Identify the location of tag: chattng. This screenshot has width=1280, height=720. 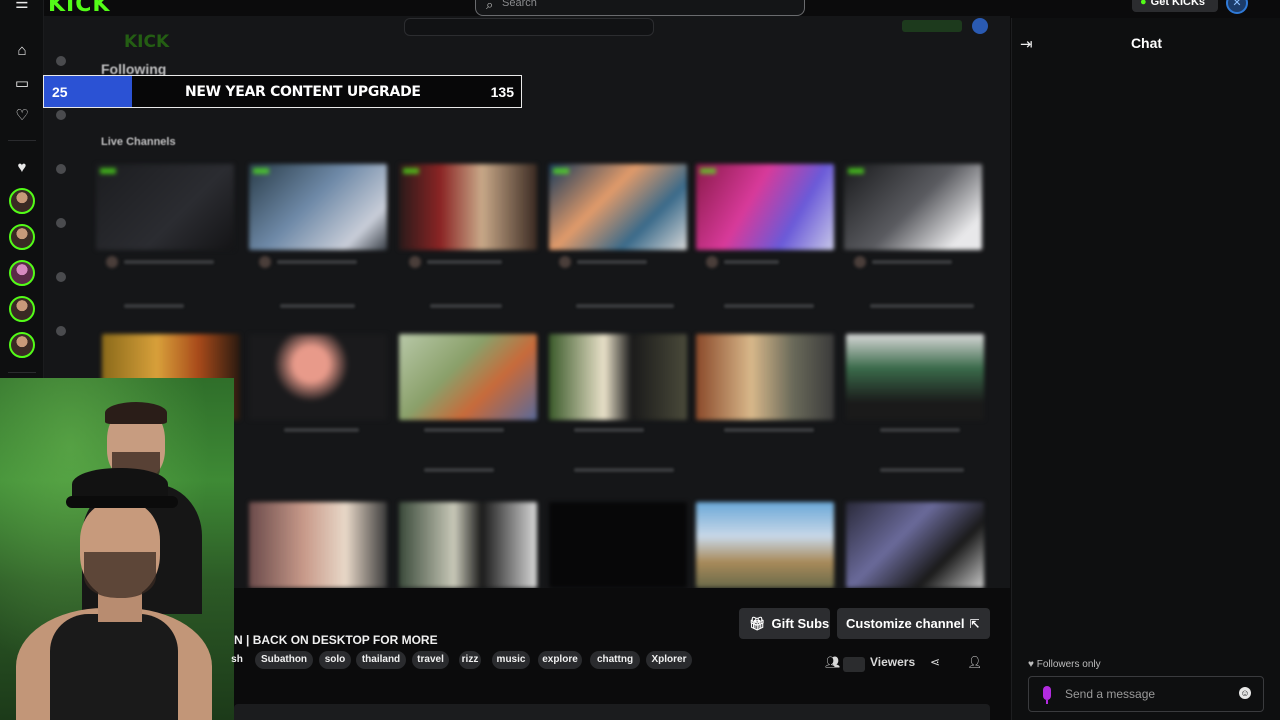
(615, 660).